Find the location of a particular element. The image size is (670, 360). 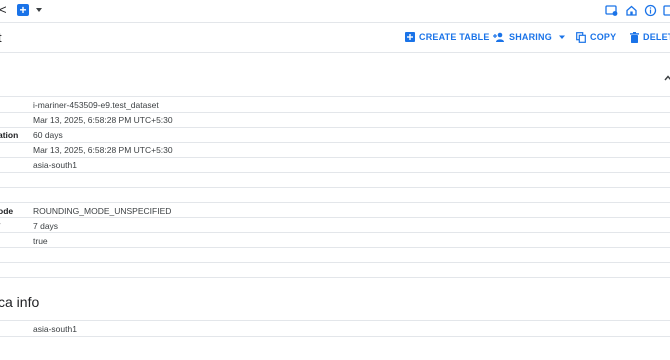

section-title: ca info is located at coordinates (20, 302).